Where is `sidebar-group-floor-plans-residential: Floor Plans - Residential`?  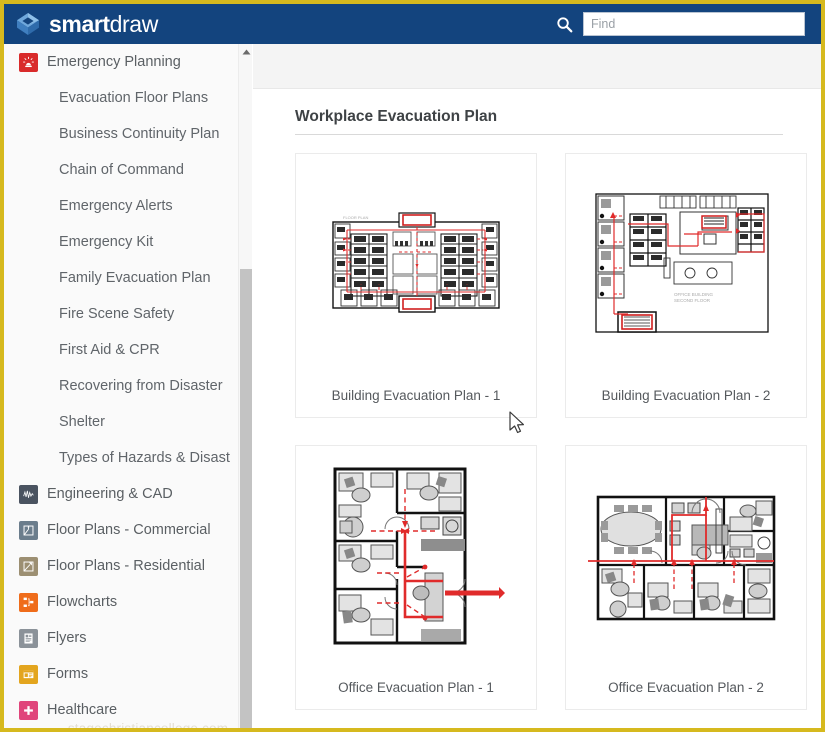
sidebar-group-floor-plans-residential: Floor Plans - Residential is located at coordinates (127, 566).